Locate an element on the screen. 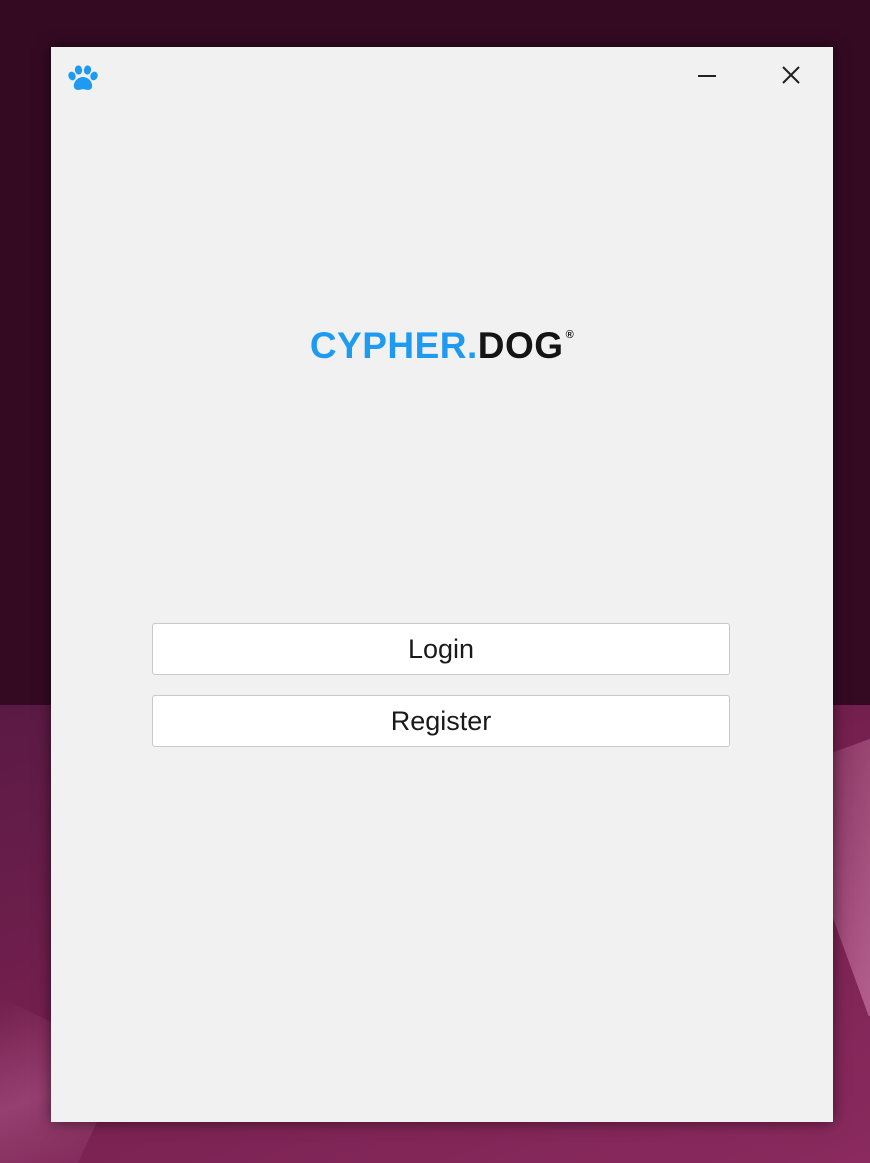  login-button-label: Login is located at coordinates (441, 648).